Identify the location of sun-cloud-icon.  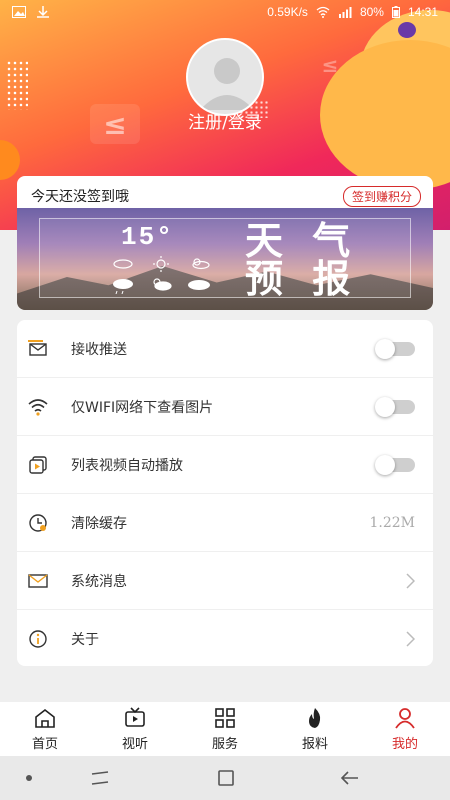
(162, 284).